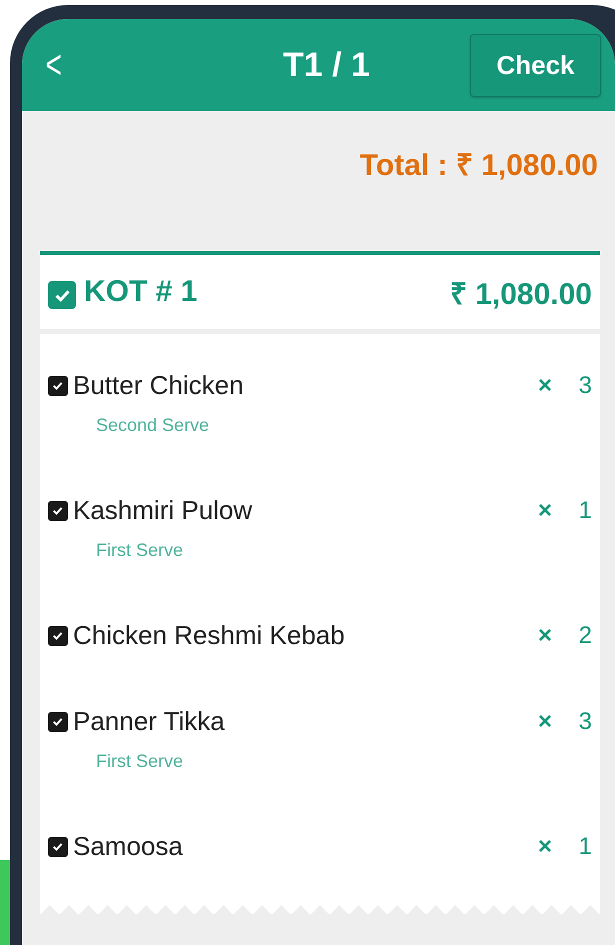 Image resolution: width=615 pixels, height=945 pixels. I want to click on item-quantity: 2, so click(585, 636).